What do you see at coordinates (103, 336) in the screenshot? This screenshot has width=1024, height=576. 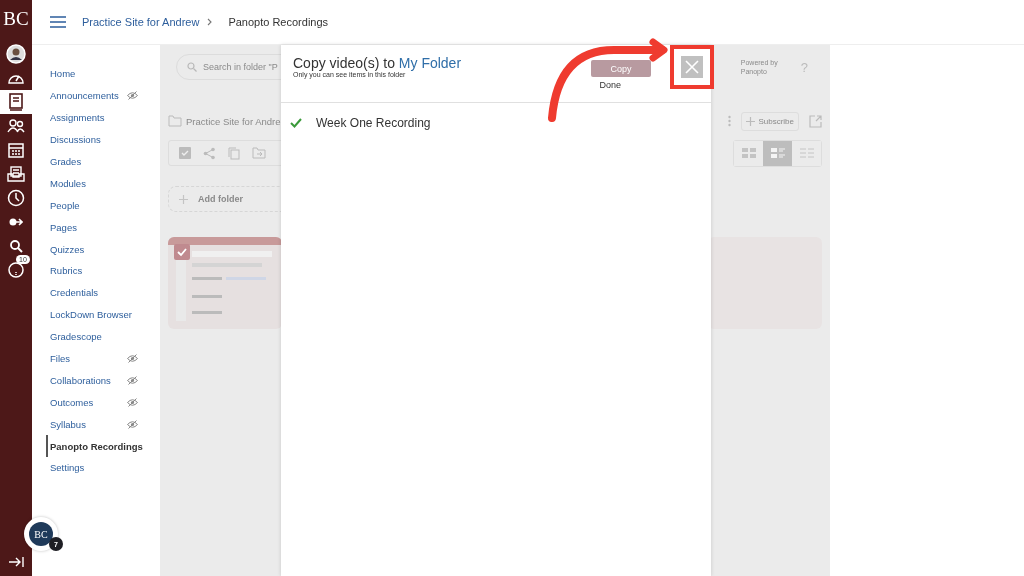 I see `course-nav-link: Gradescope` at bounding box center [103, 336].